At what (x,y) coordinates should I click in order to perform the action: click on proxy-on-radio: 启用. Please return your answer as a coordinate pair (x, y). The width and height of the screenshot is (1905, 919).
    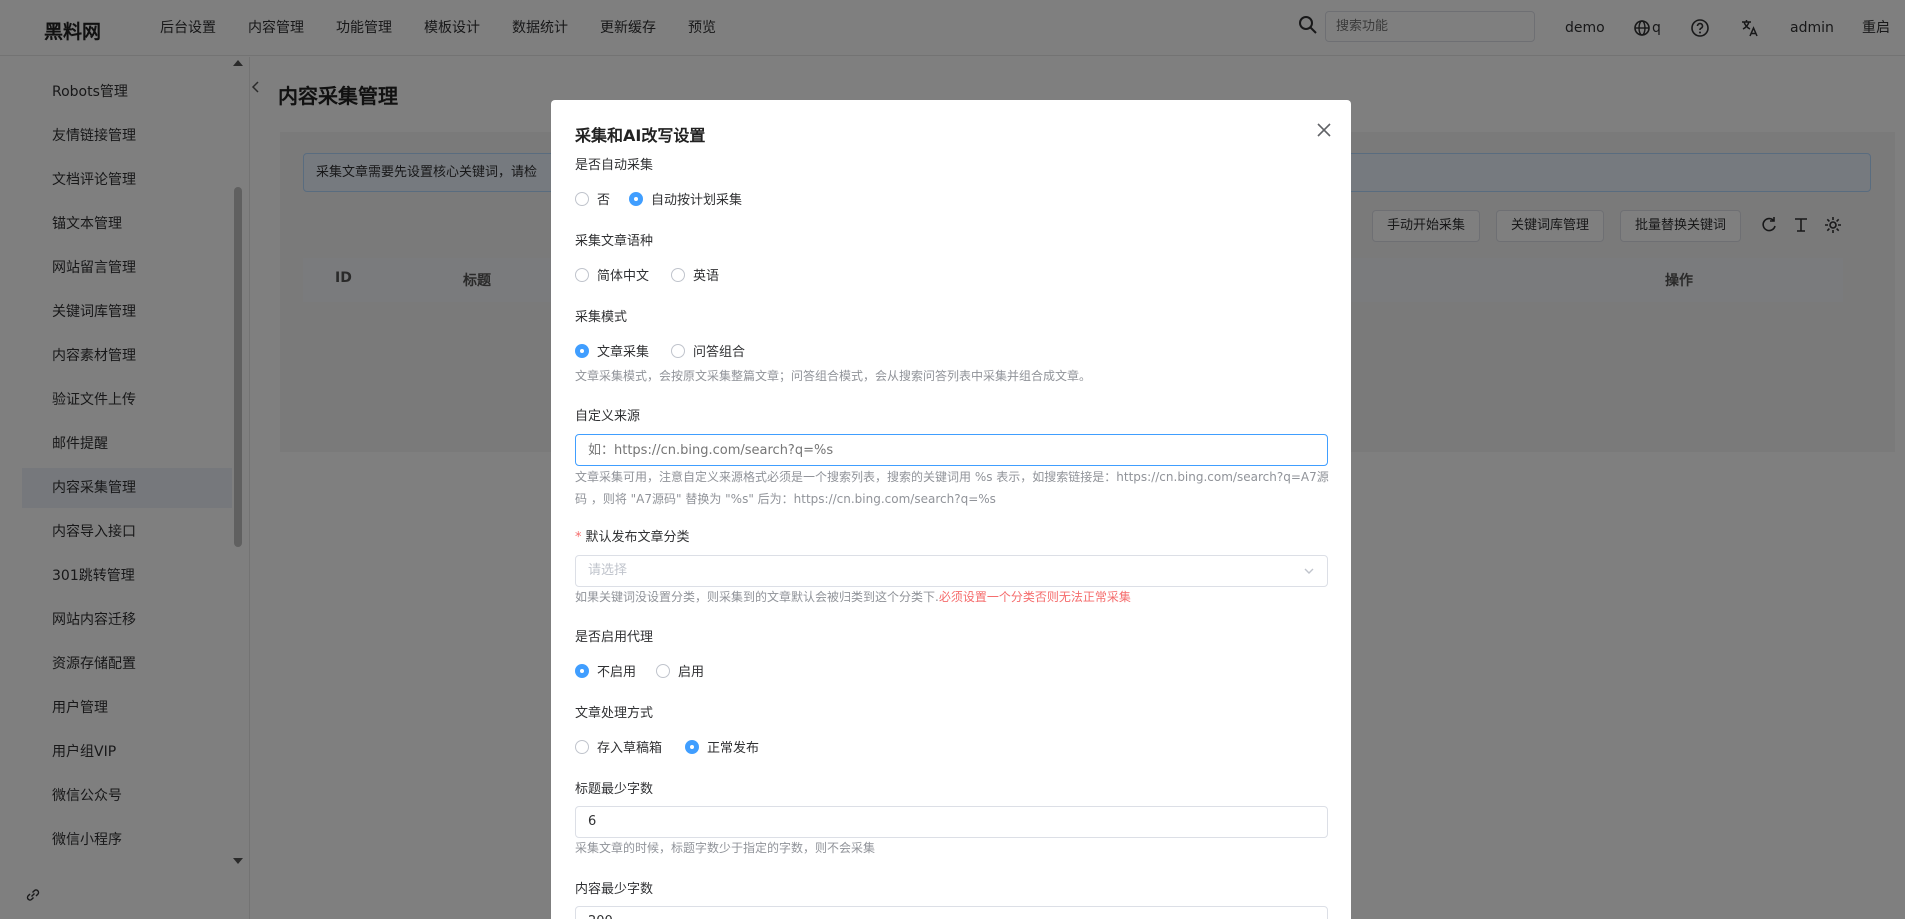
    Looking at the image, I should click on (680, 670).